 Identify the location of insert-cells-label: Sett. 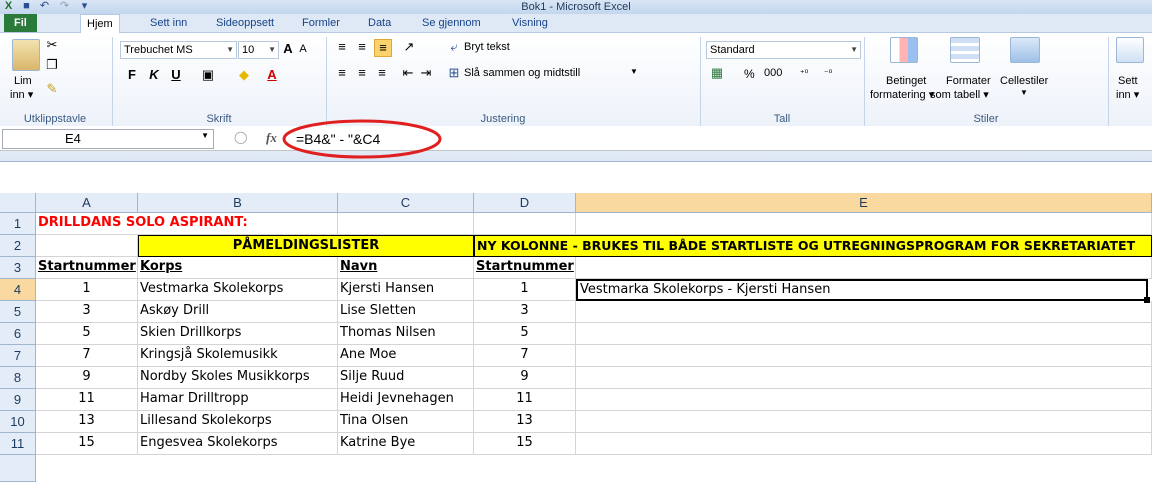
(1128, 81).